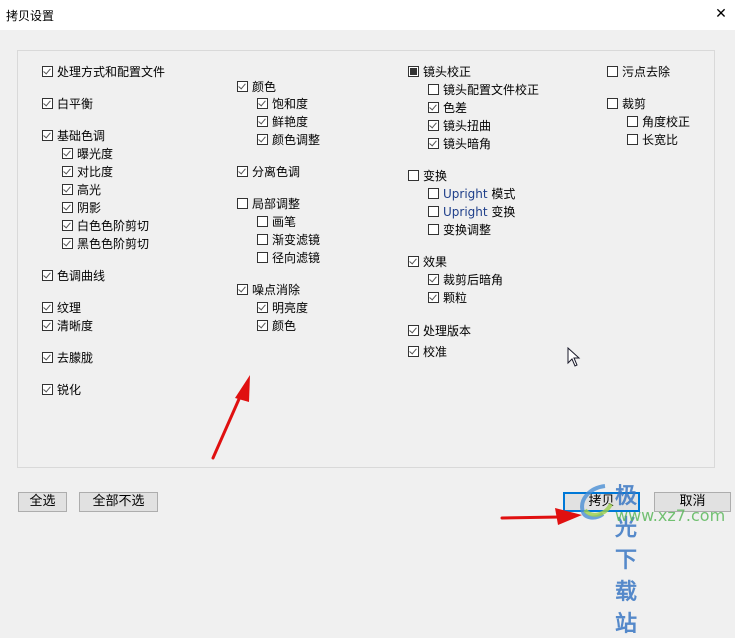  I want to click on option-checkbox: 裁剪后暗角, so click(465, 279).